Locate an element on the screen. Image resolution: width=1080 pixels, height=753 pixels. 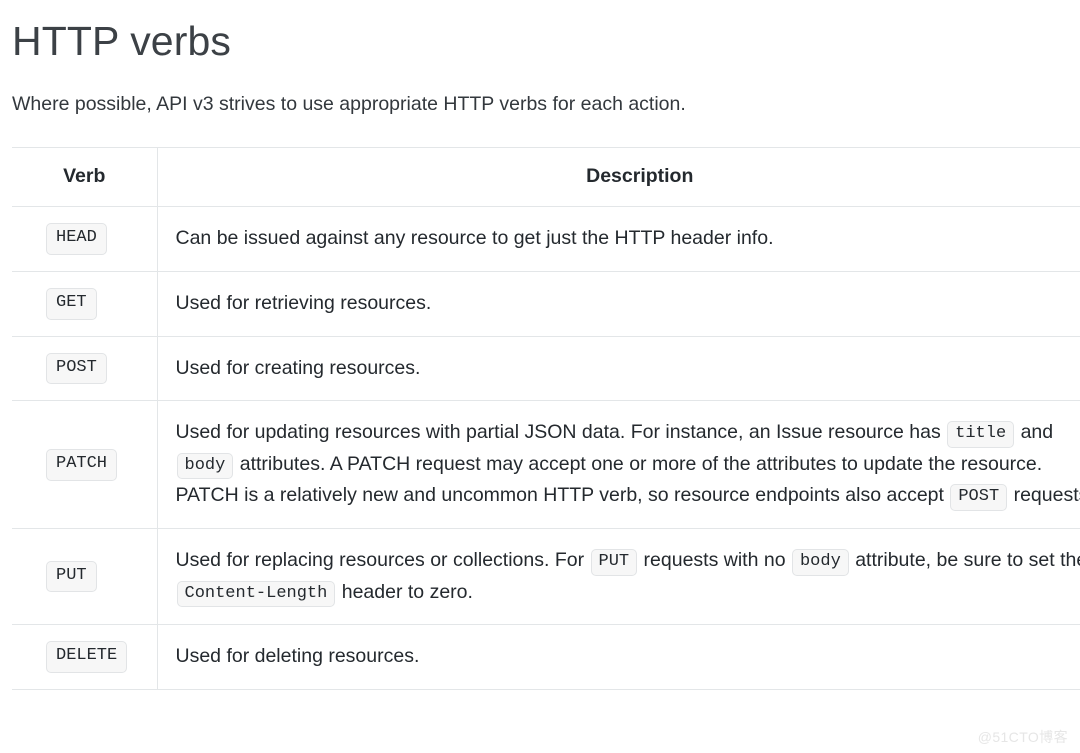
verb-cell: HEAD is located at coordinates (85, 239).